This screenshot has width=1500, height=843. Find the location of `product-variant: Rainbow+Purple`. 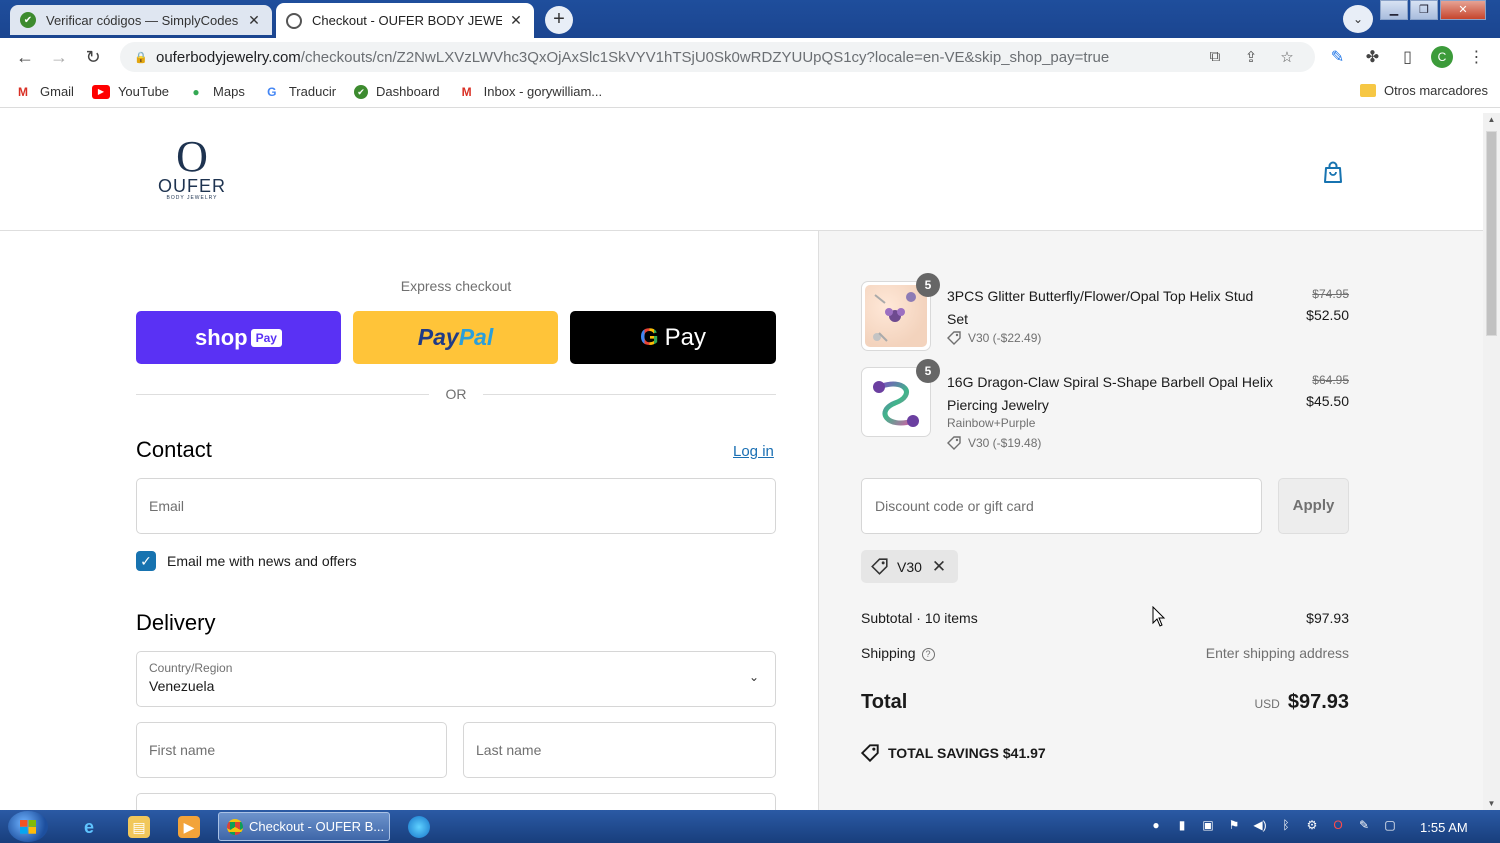

product-variant: Rainbow+Purple is located at coordinates (991, 423).